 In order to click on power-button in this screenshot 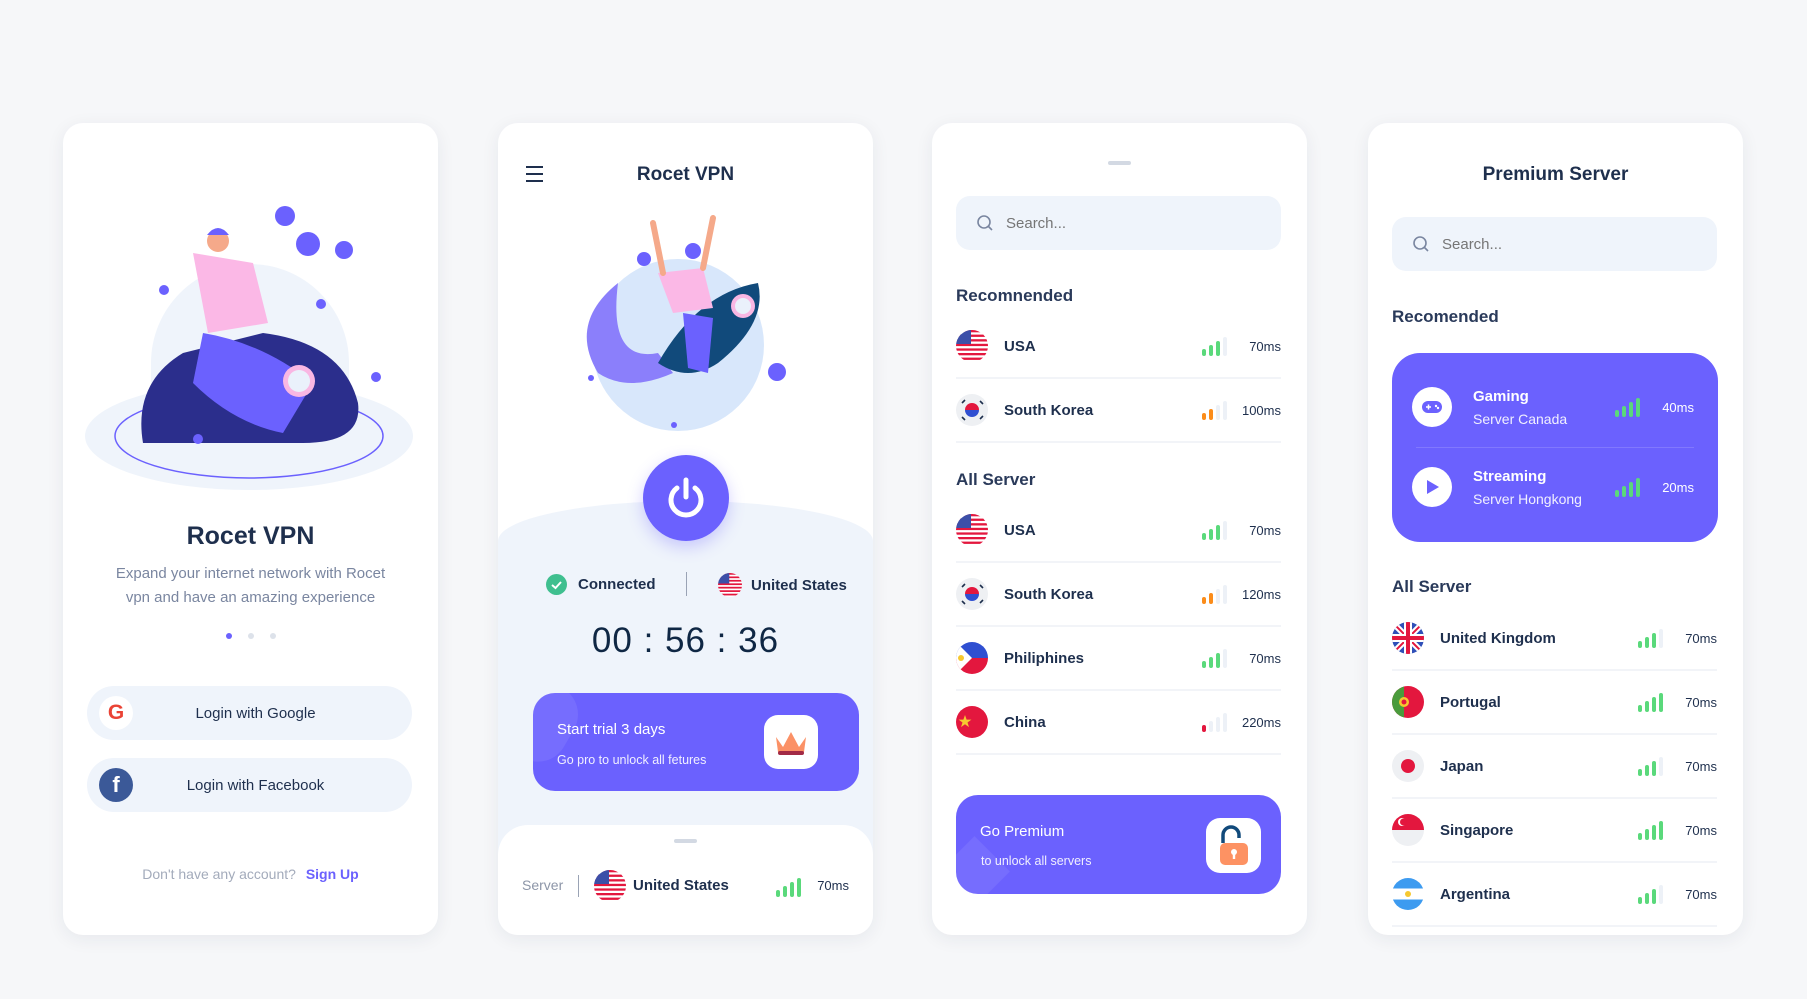, I will do `click(686, 498)`.